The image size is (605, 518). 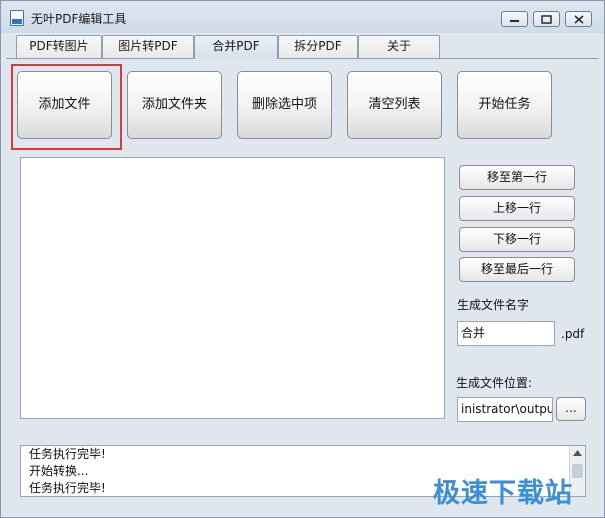 I want to click on clear-list-button: 清空列表, so click(x=394, y=105).